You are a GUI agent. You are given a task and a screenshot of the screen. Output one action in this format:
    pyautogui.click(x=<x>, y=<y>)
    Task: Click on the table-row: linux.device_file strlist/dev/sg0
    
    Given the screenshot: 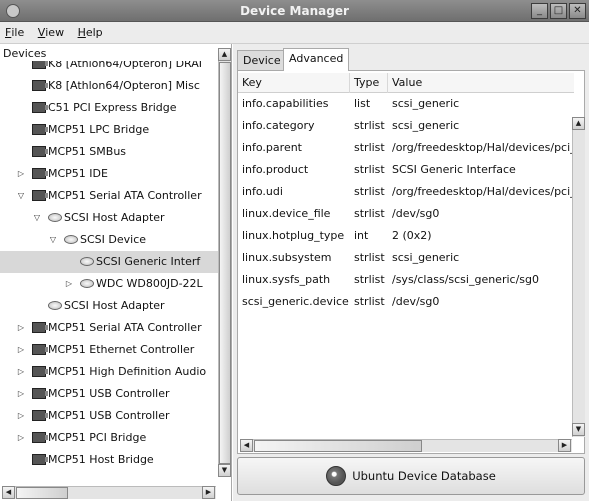 What is the action you would take?
    pyautogui.click(x=406, y=214)
    